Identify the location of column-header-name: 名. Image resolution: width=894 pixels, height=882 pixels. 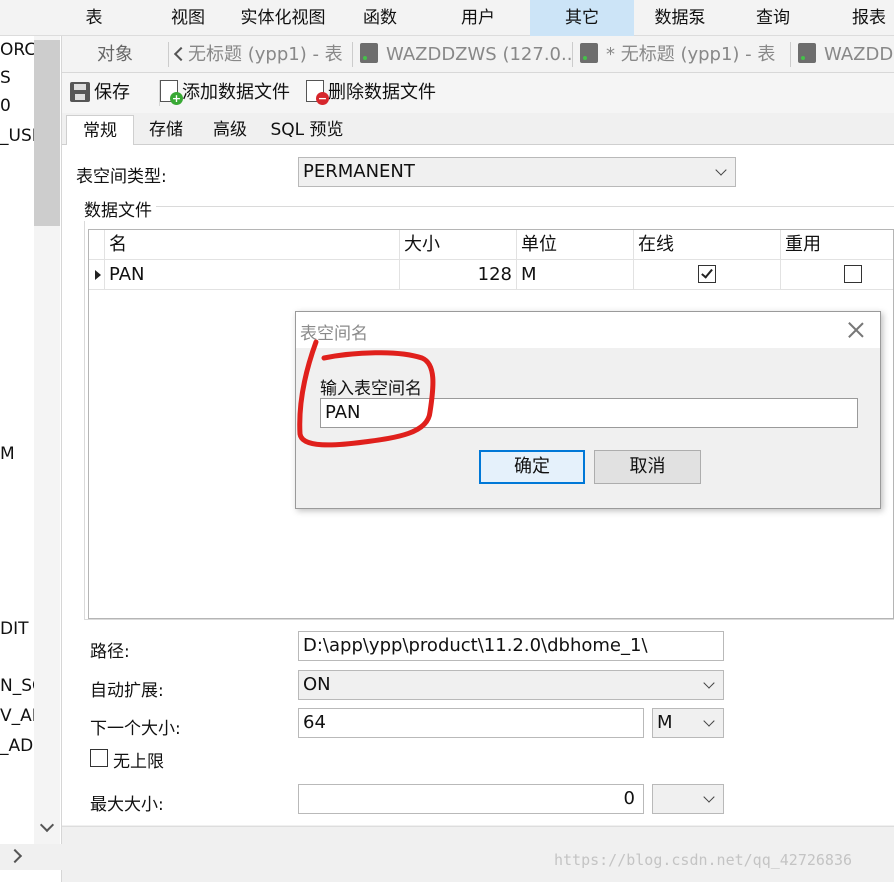
(252, 245).